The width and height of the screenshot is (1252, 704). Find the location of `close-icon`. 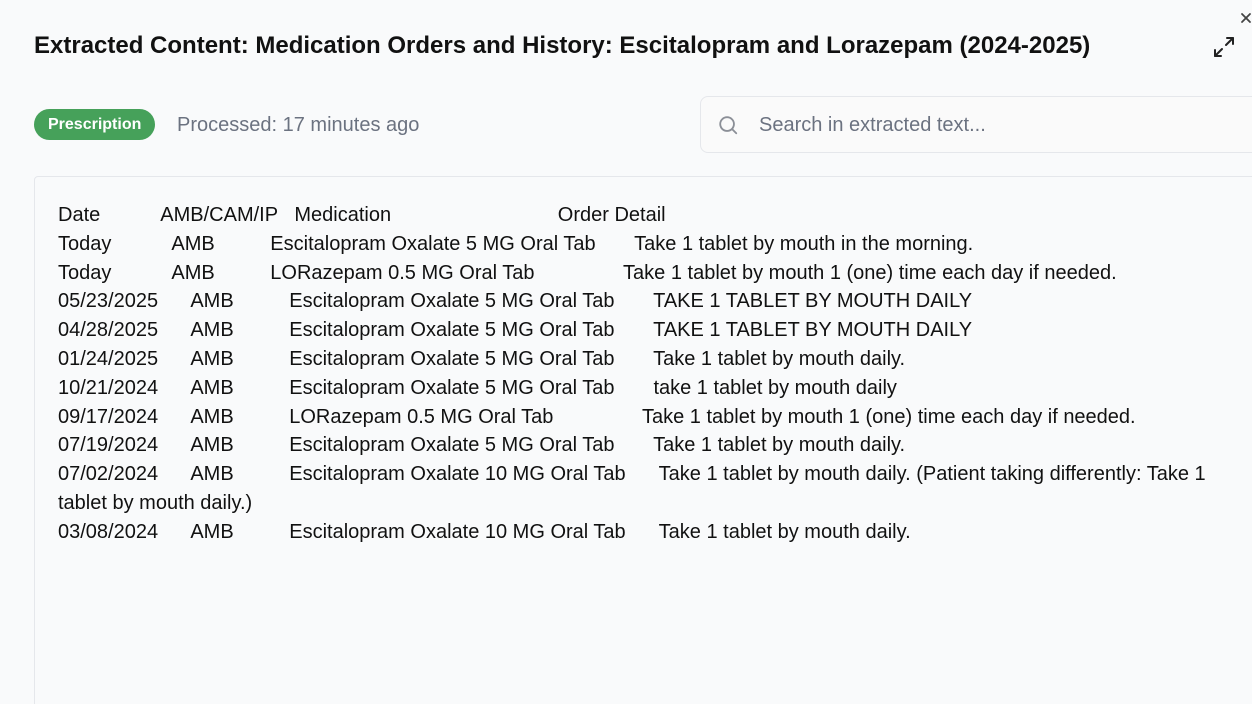

close-icon is located at coordinates (1245, 17).